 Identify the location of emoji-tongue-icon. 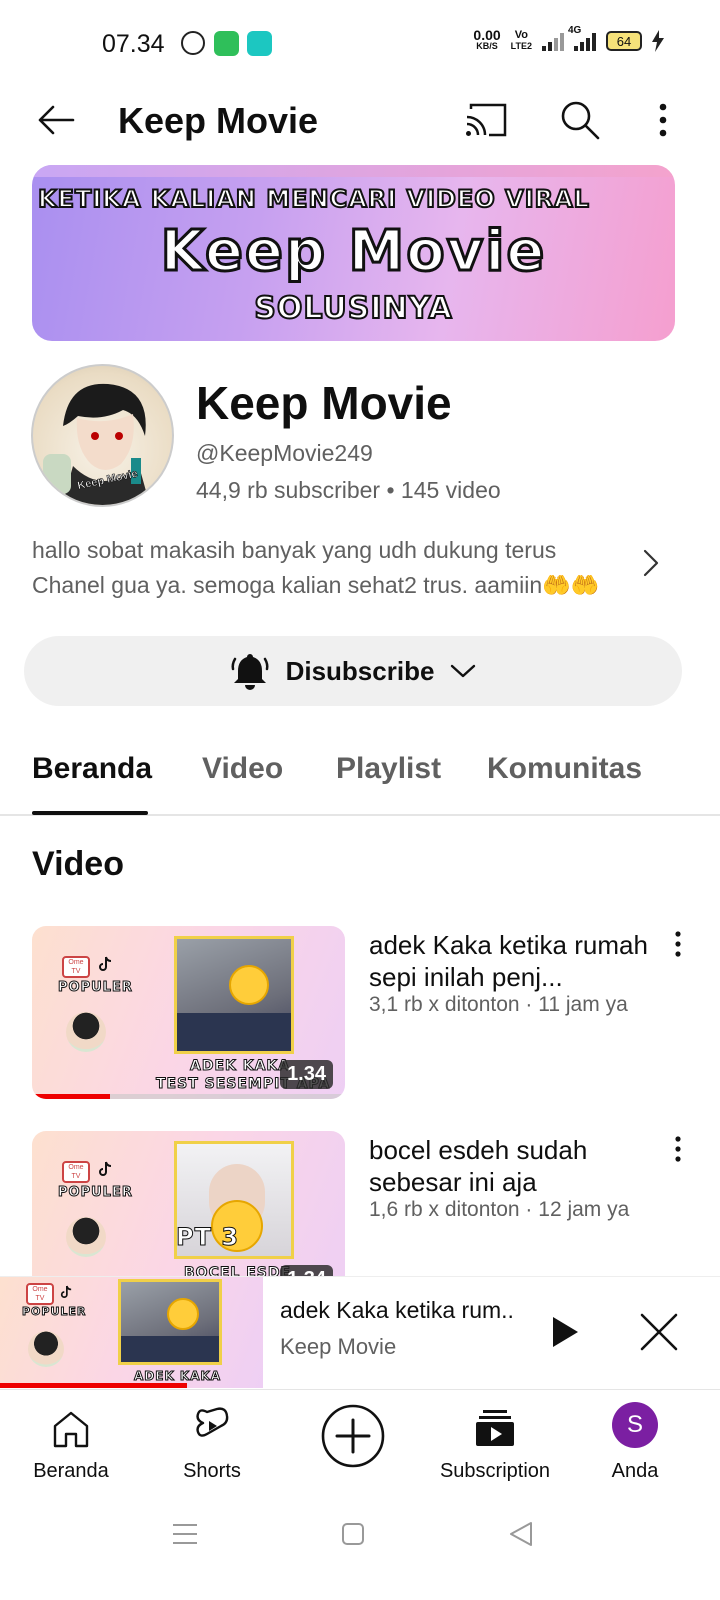
(249, 985).